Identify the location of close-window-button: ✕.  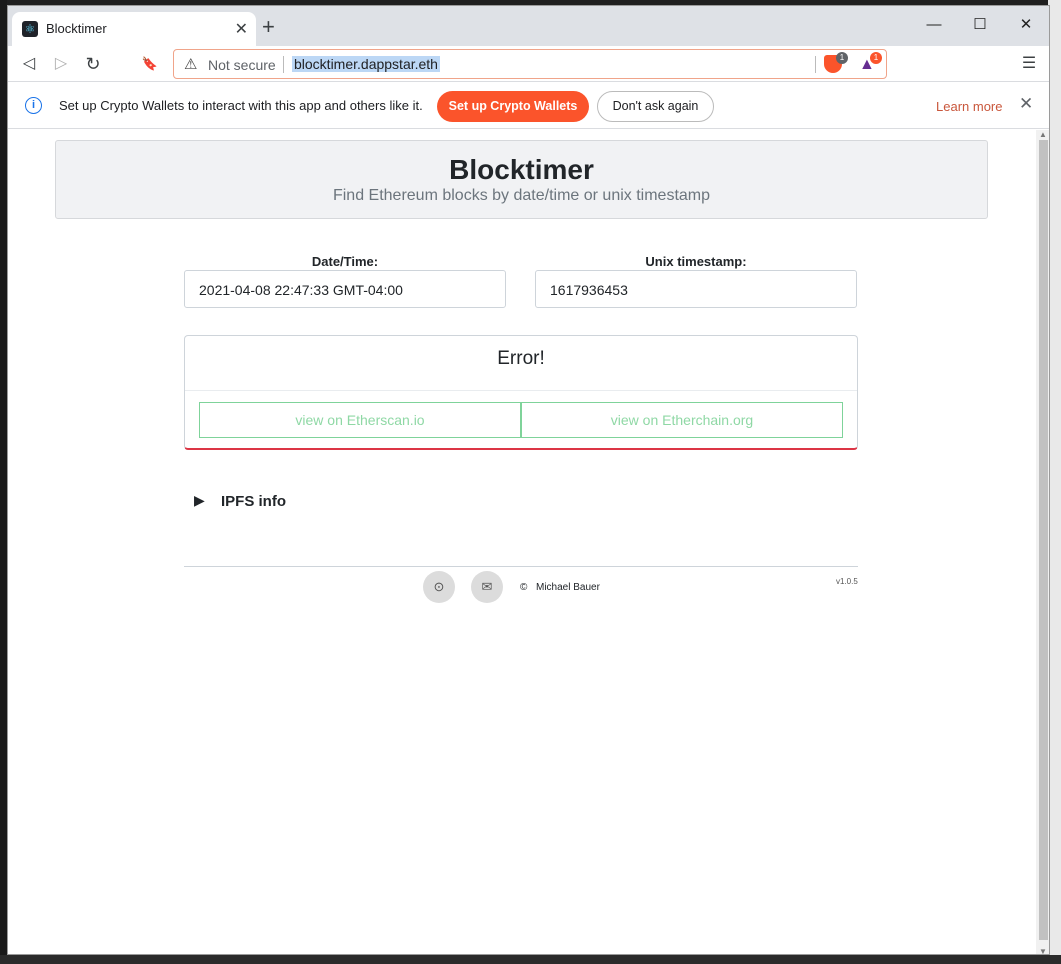
(1026, 25).